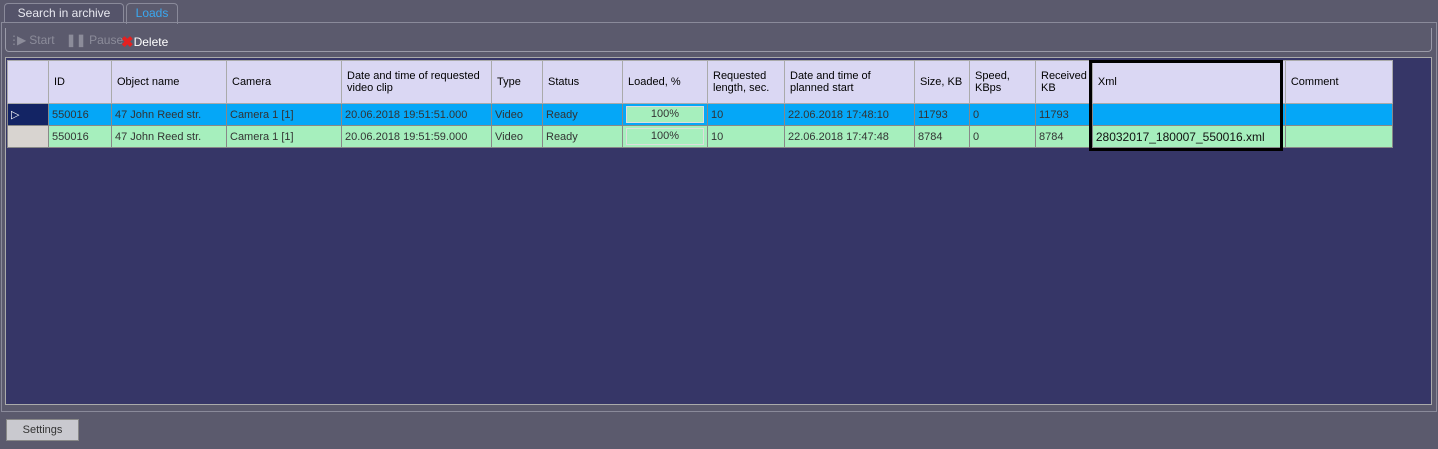  Describe the element at coordinates (942, 114) in the screenshot. I see `cell-size: 11793` at that location.